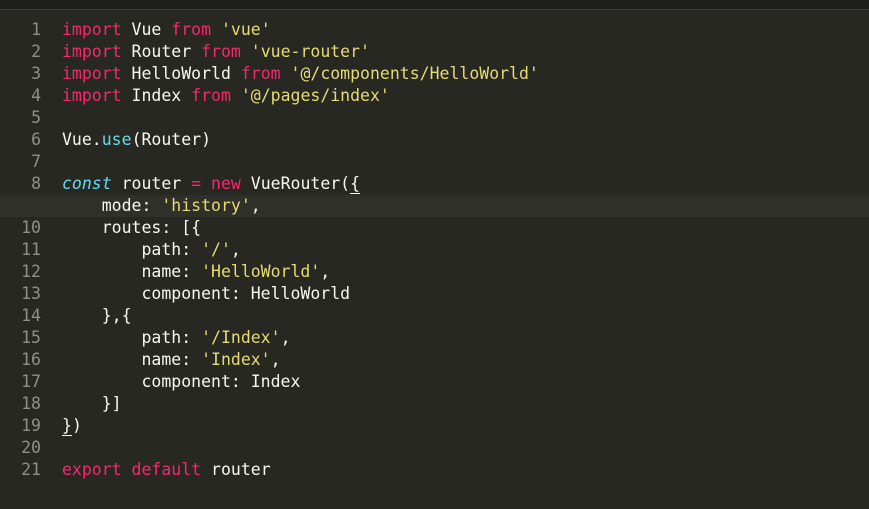 The width and height of the screenshot is (869, 509). I want to click on code-token: VueRouter(, so click(295, 183).